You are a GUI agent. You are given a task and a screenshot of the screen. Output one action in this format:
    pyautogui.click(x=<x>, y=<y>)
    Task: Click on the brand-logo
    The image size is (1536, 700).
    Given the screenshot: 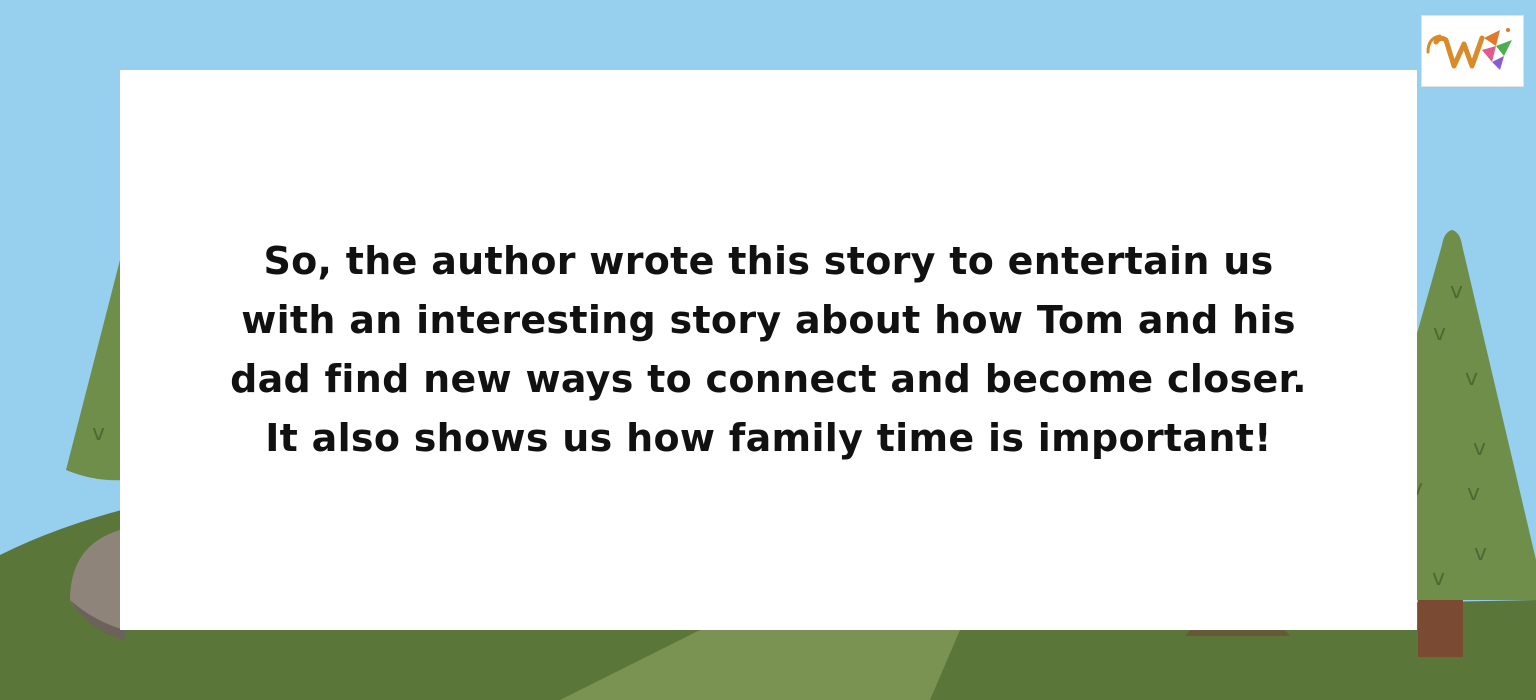 What is the action you would take?
    pyautogui.click(x=1472, y=51)
    